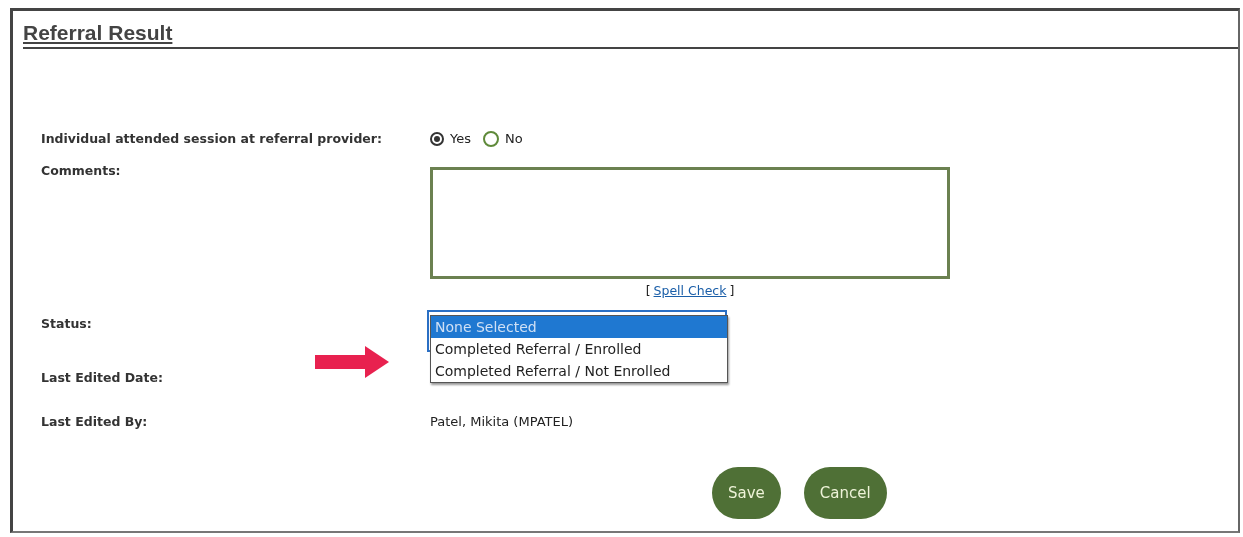  Describe the element at coordinates (630, 35) in the screenshot. I see `section-title: Referral Result` at that location.